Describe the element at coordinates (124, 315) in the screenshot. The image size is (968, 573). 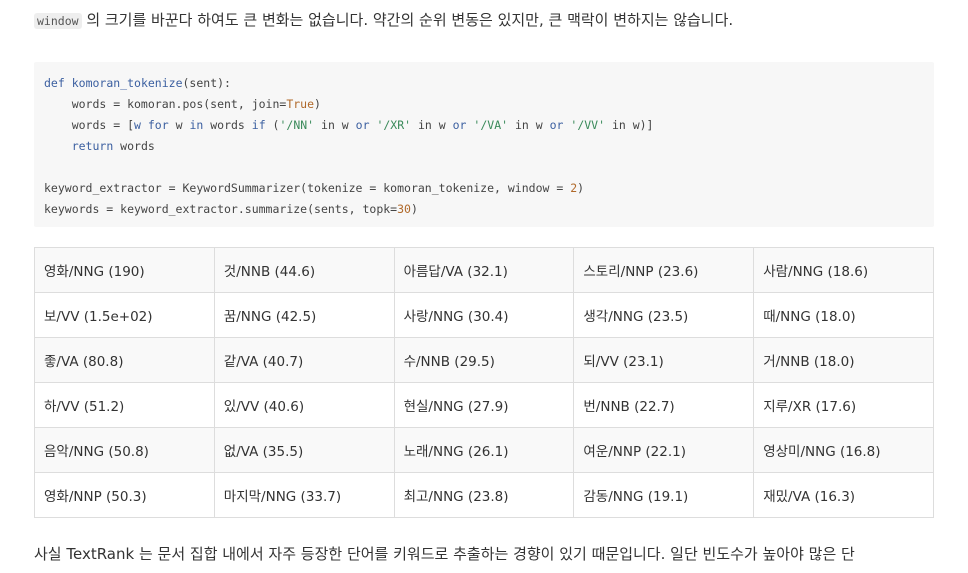
I see `table-cell: 보/VV (1.5e+02)` at that location.